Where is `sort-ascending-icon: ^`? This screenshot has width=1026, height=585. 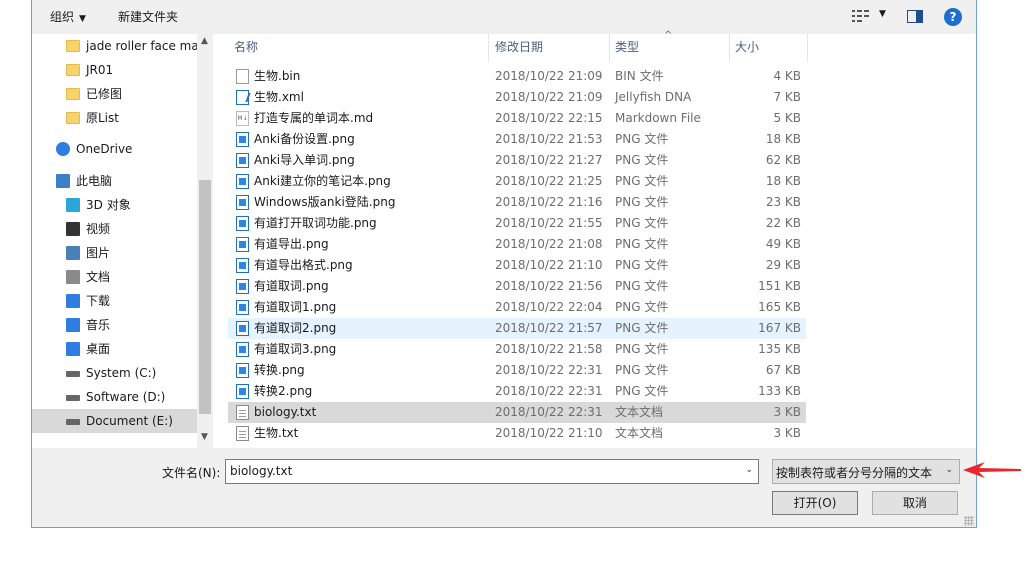
sort-ascending-icon: ^ is located at coordinates (668, 35).